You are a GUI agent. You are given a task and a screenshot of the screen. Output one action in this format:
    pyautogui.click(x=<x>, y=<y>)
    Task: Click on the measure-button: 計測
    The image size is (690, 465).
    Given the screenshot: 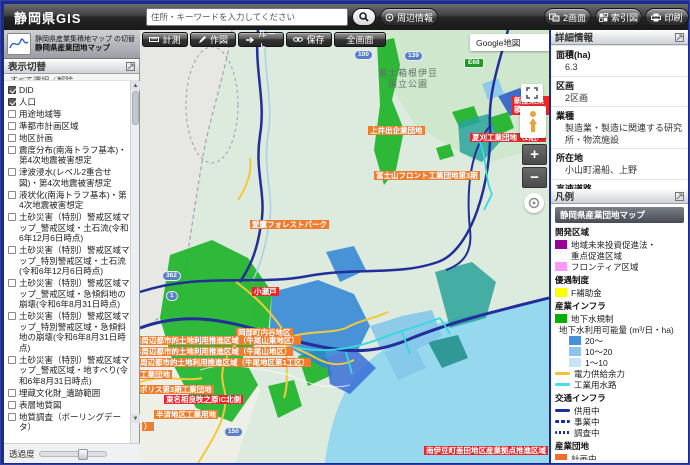 What is the action you would take?
    pyautogui.click(x=165, y=39)
    